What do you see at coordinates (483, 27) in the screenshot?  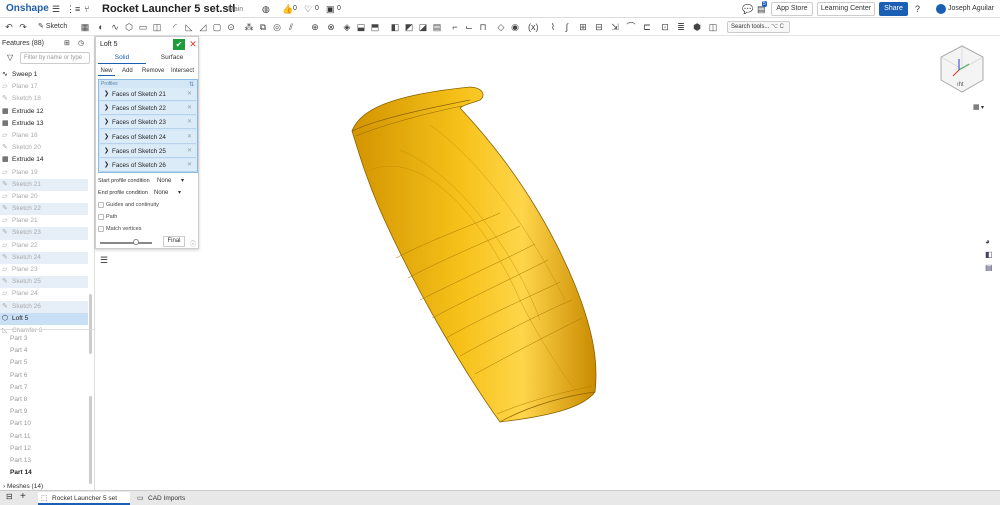 I see `tab-icon: ⊓` at bounding box center [483, 27].